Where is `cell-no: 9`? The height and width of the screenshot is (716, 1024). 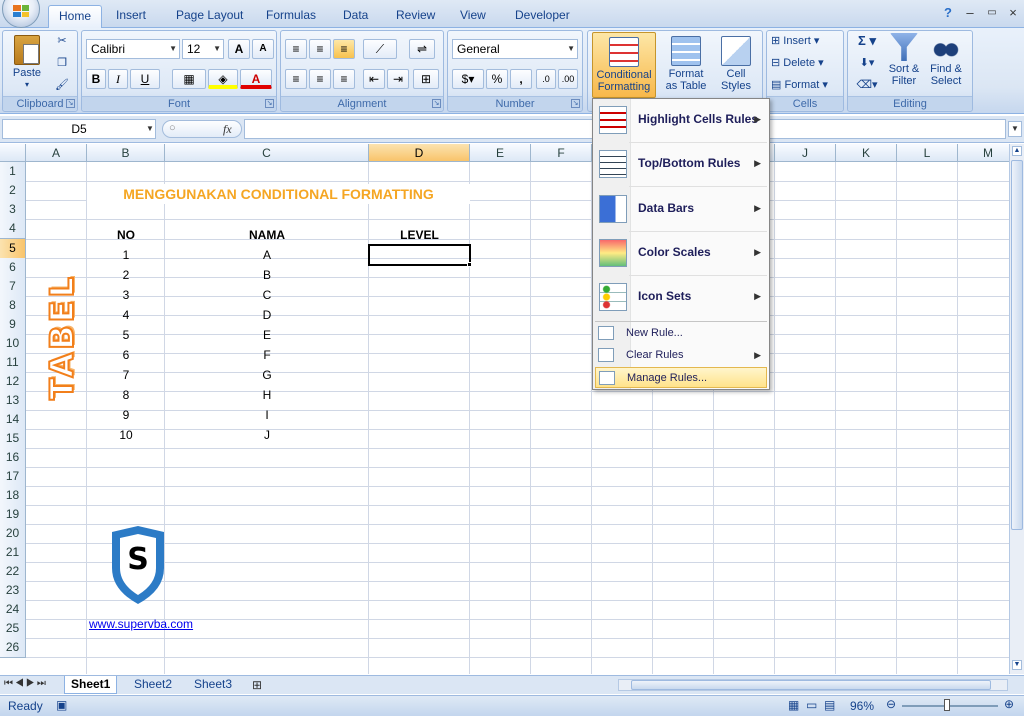 cell-no: 9 is located at coordinates (126, 415).